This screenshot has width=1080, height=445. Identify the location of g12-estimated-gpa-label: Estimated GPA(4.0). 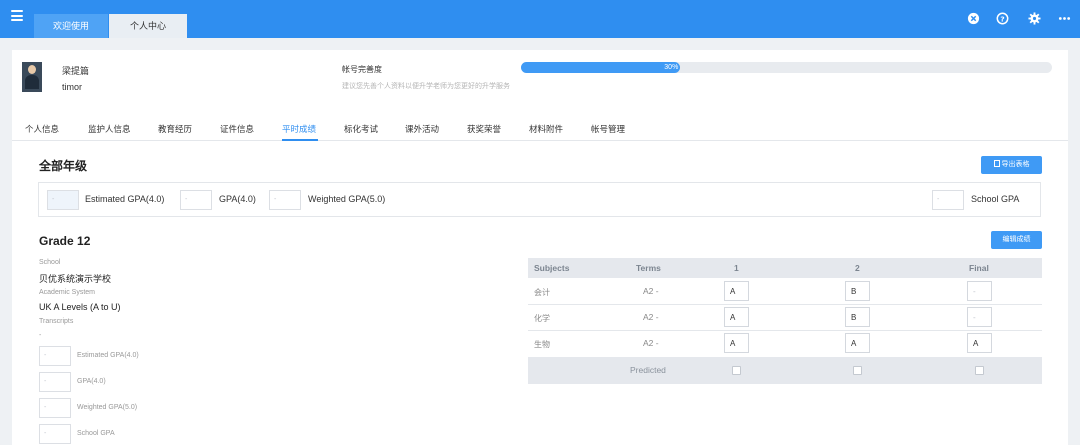
(108, 355).